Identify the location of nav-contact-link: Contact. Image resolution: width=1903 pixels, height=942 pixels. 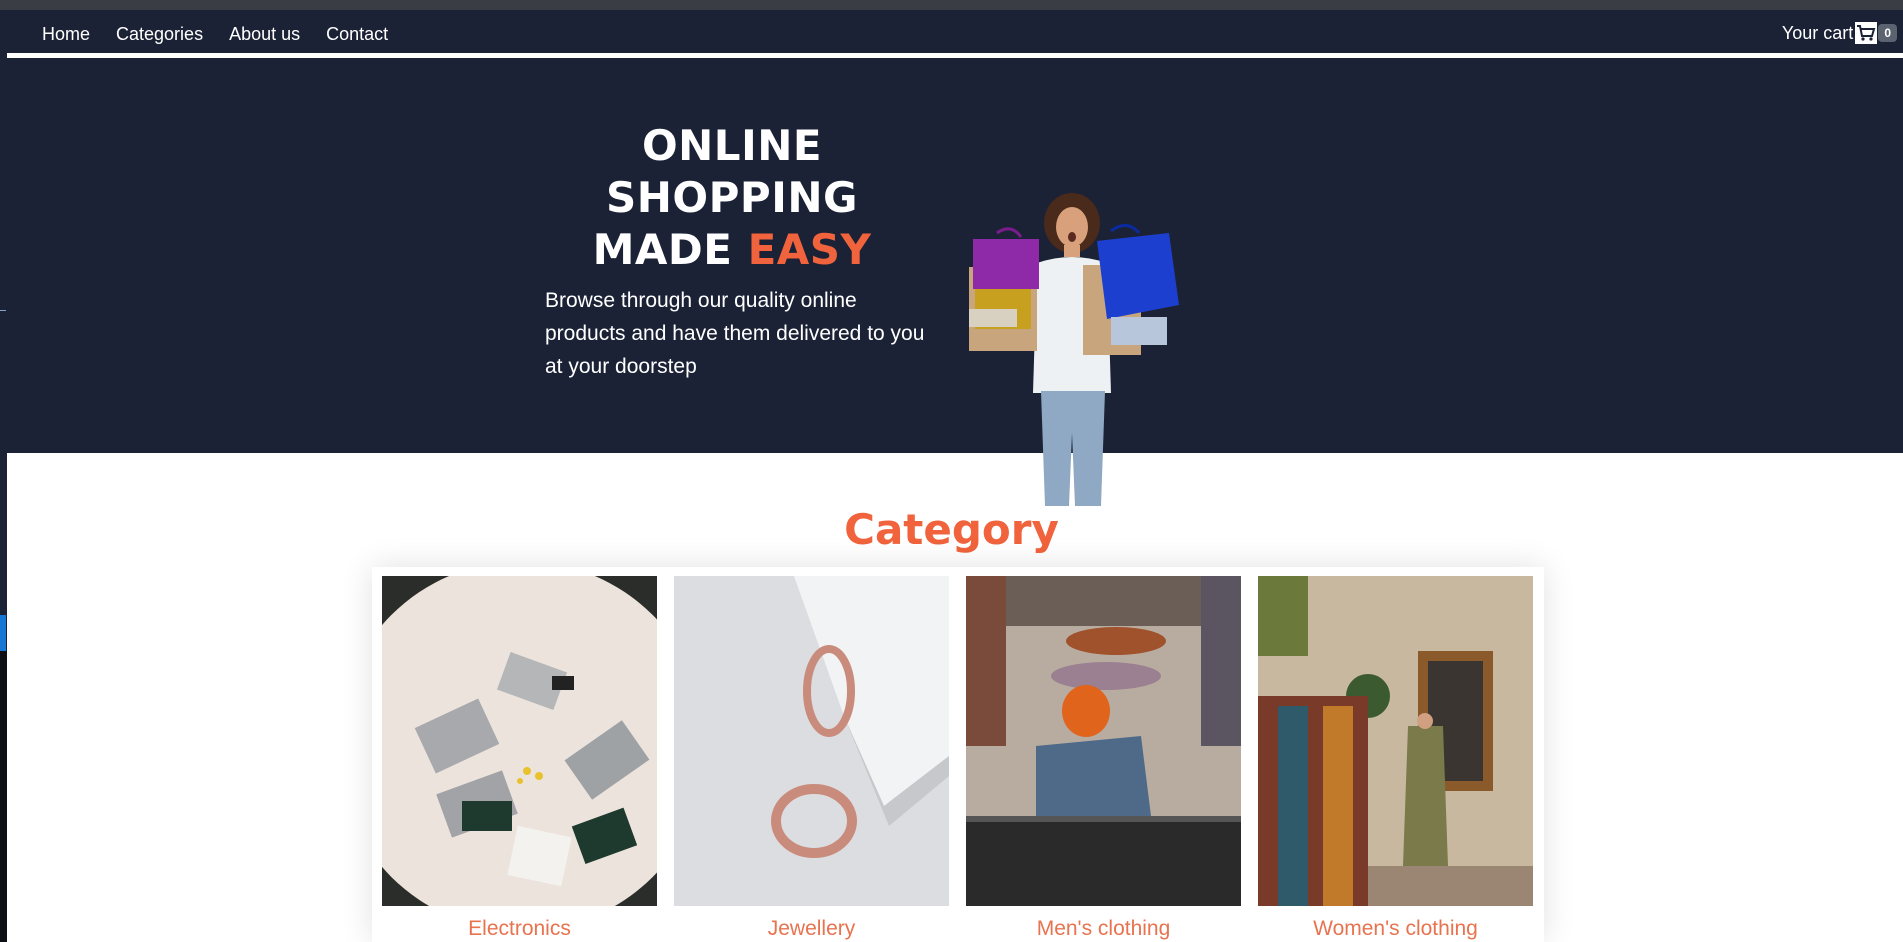
(357, 34).